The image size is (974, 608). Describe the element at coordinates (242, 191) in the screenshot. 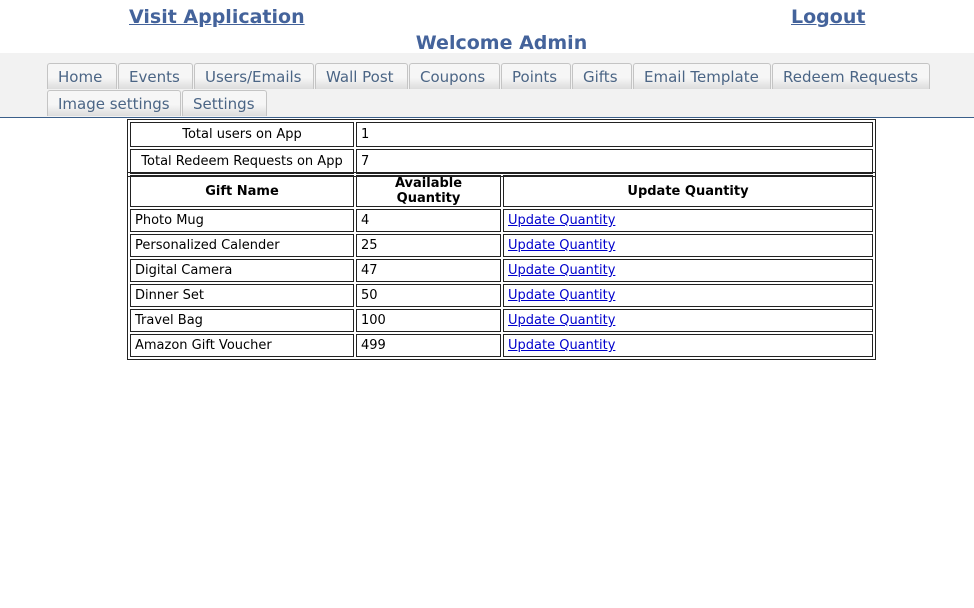

I see `column-header-gift-name: Gift Name` at that location.